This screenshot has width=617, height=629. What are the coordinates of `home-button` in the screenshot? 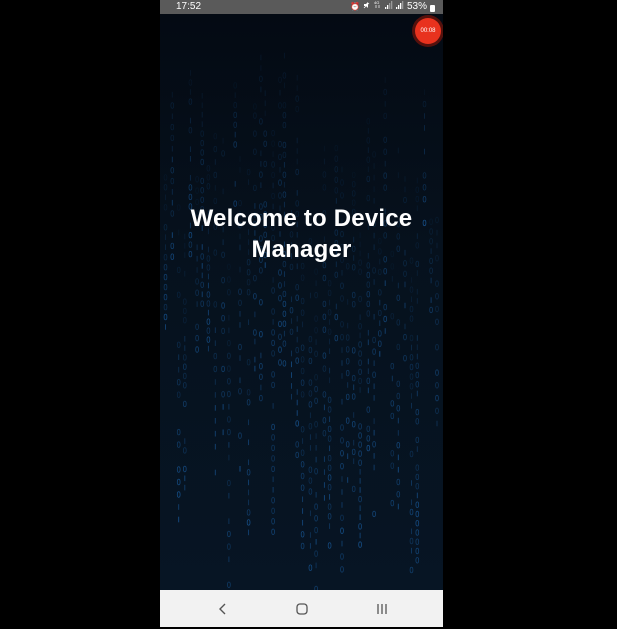 It's located at (302, 608).